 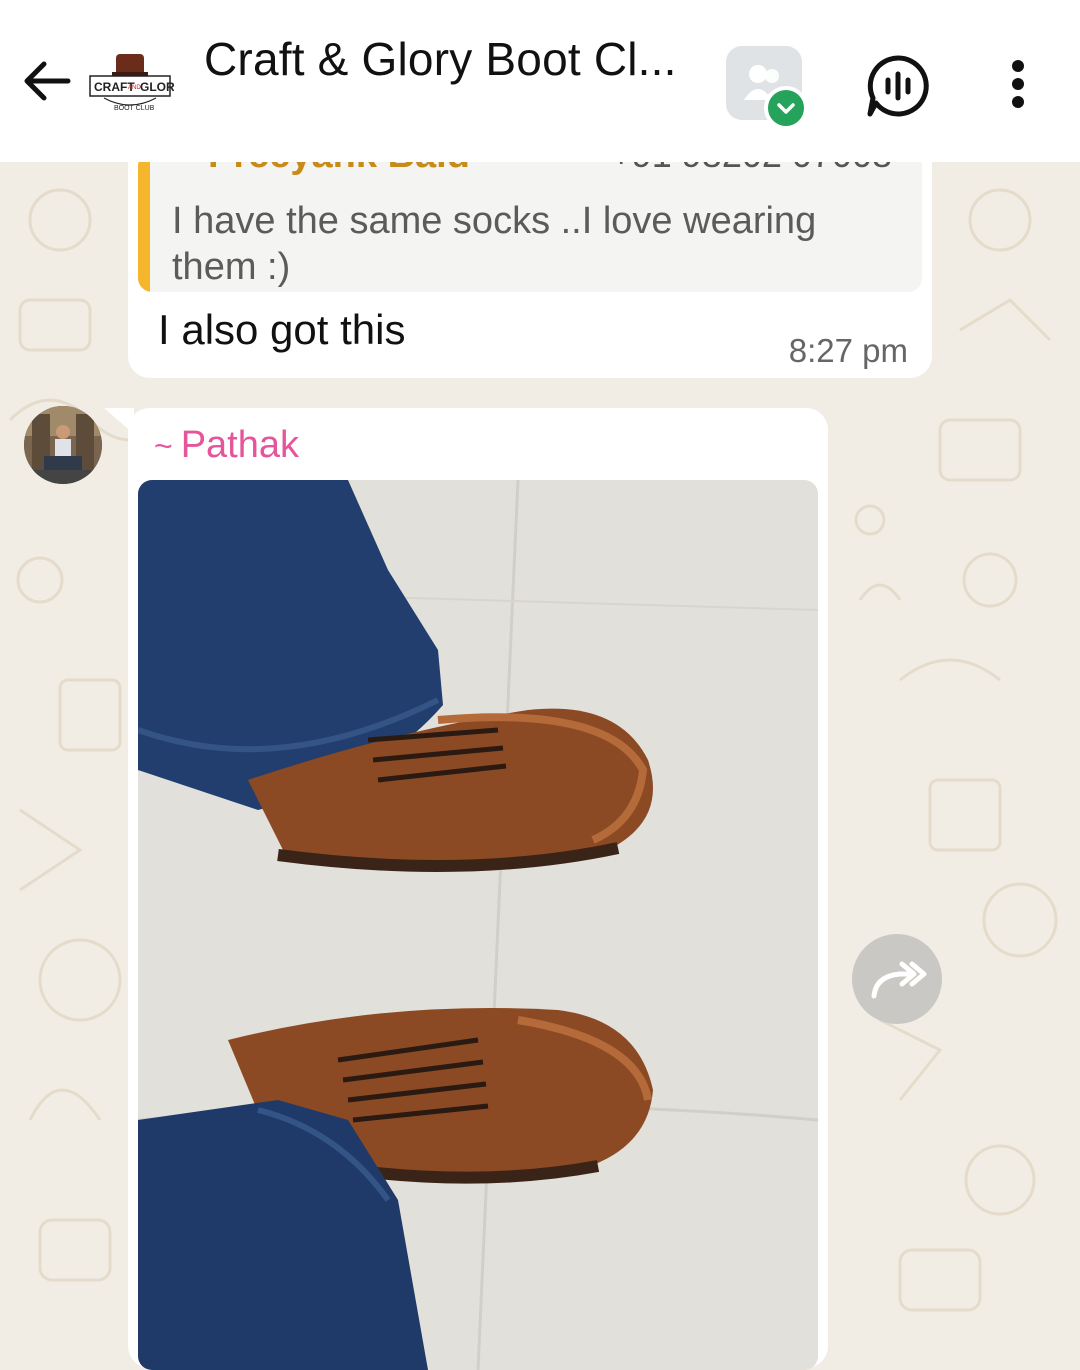 I want to click on svg-text: BOOT CLUB, so click(x=134, y=108).